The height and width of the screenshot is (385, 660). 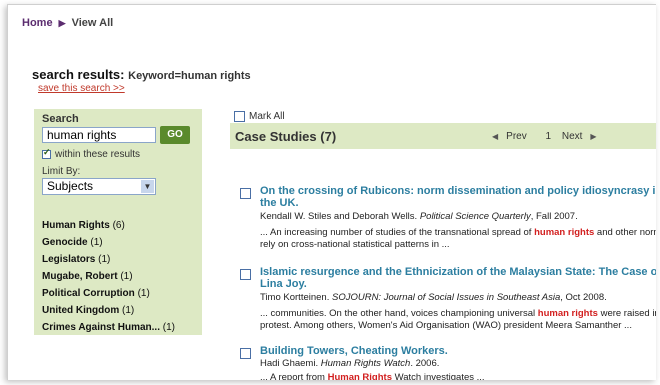 What do you see at coordinates (46, 153) in the screenshot?
I see `checkbox-checked-icon` at bounding box center [46, 153].